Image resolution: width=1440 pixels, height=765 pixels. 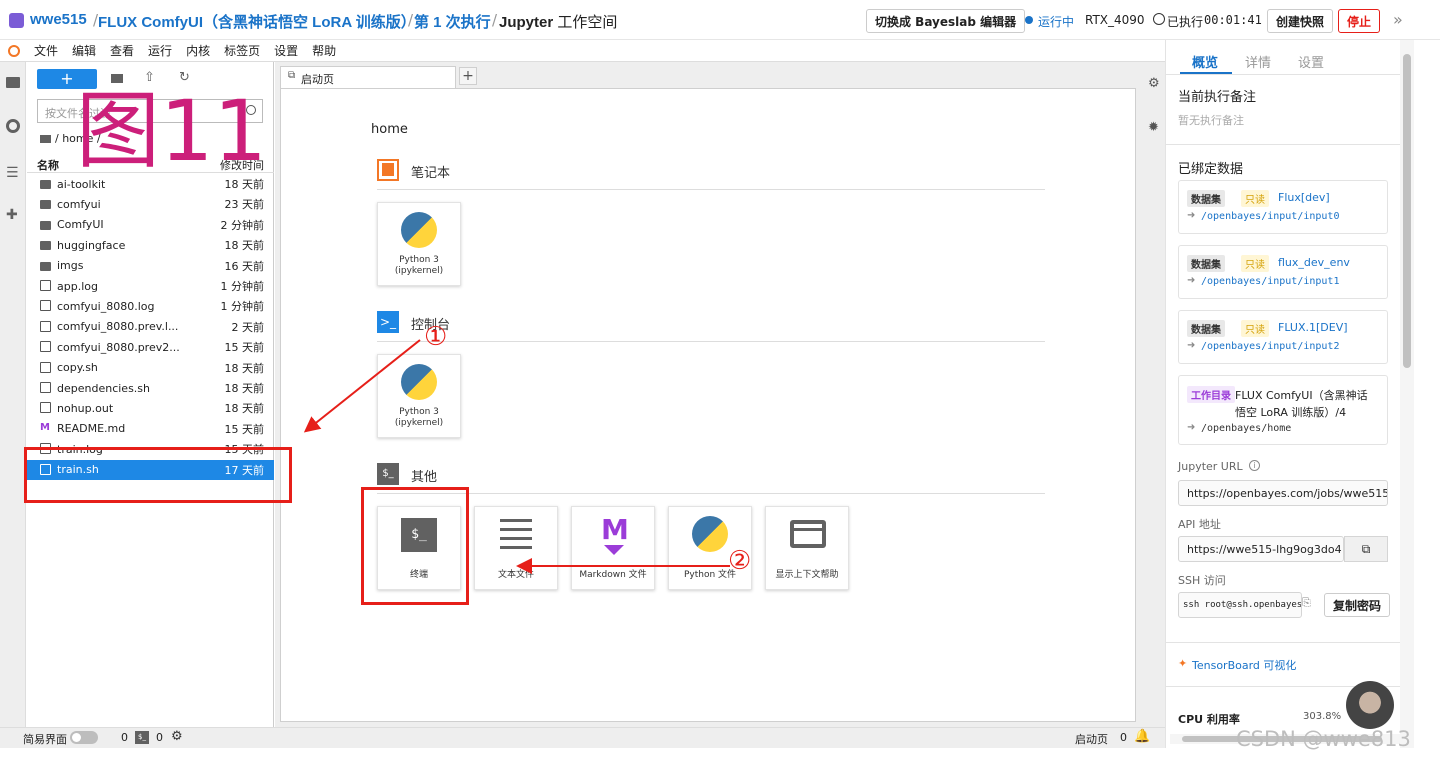 I want to click on csdn-watermark: CSDN @wwe813, so click(x=1323, y=739).